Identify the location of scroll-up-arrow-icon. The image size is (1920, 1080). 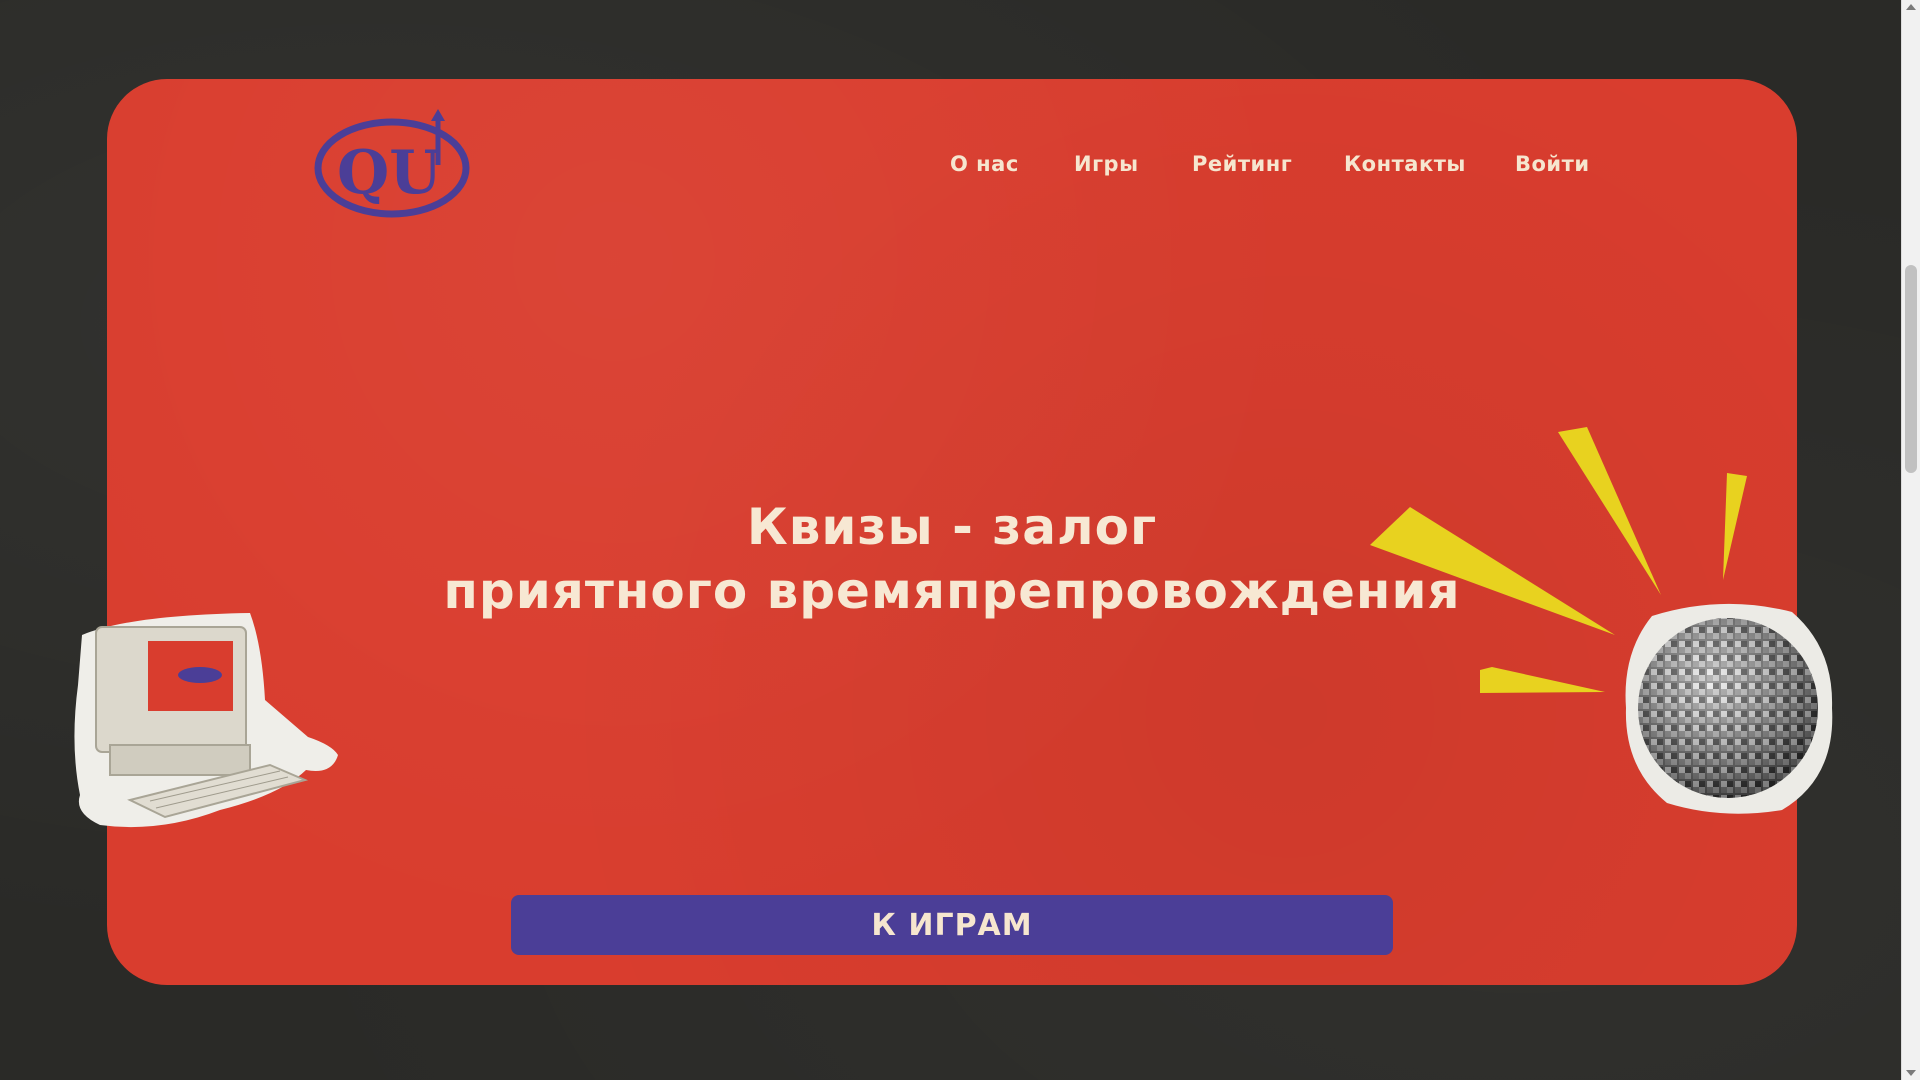
(1911, 7).